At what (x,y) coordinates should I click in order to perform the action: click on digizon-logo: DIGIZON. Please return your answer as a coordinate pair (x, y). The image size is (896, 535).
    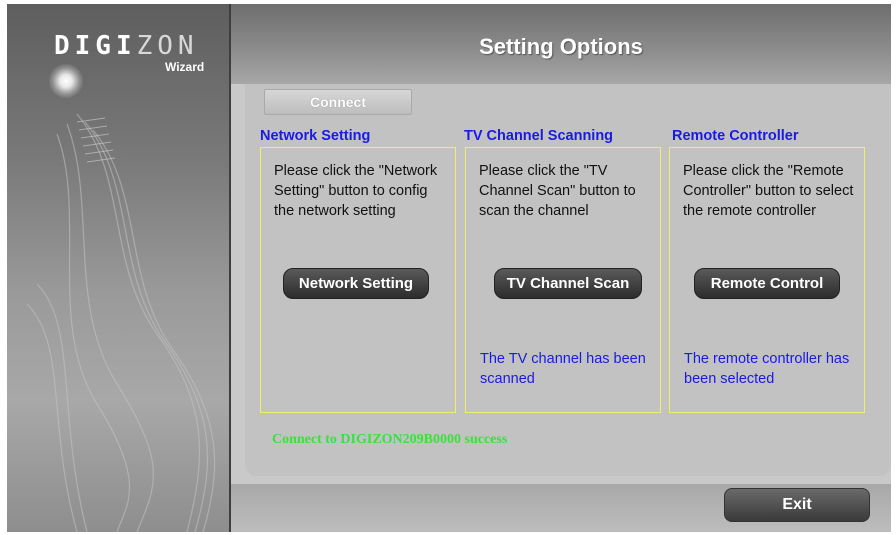
    Looking at the image, I should click on (126, 46).